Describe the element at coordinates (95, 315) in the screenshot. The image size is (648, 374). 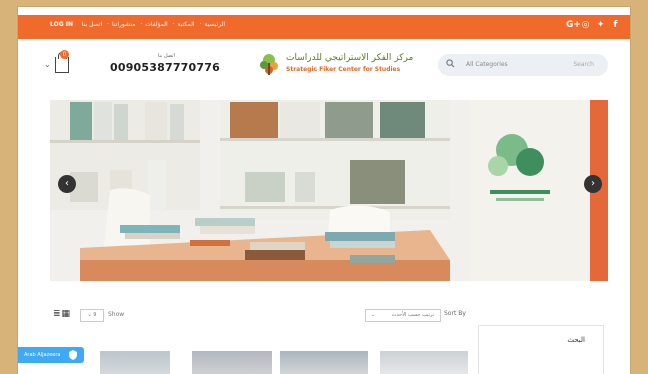
I see `per-page-value: 9` at that location.